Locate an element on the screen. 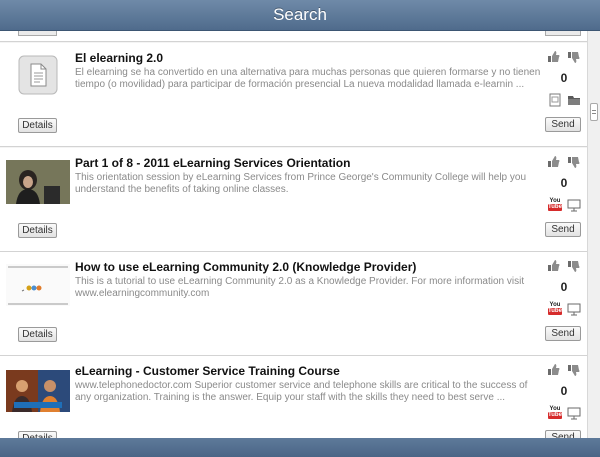  video-presenter-thumbnail is located at coordinates (38, 182).